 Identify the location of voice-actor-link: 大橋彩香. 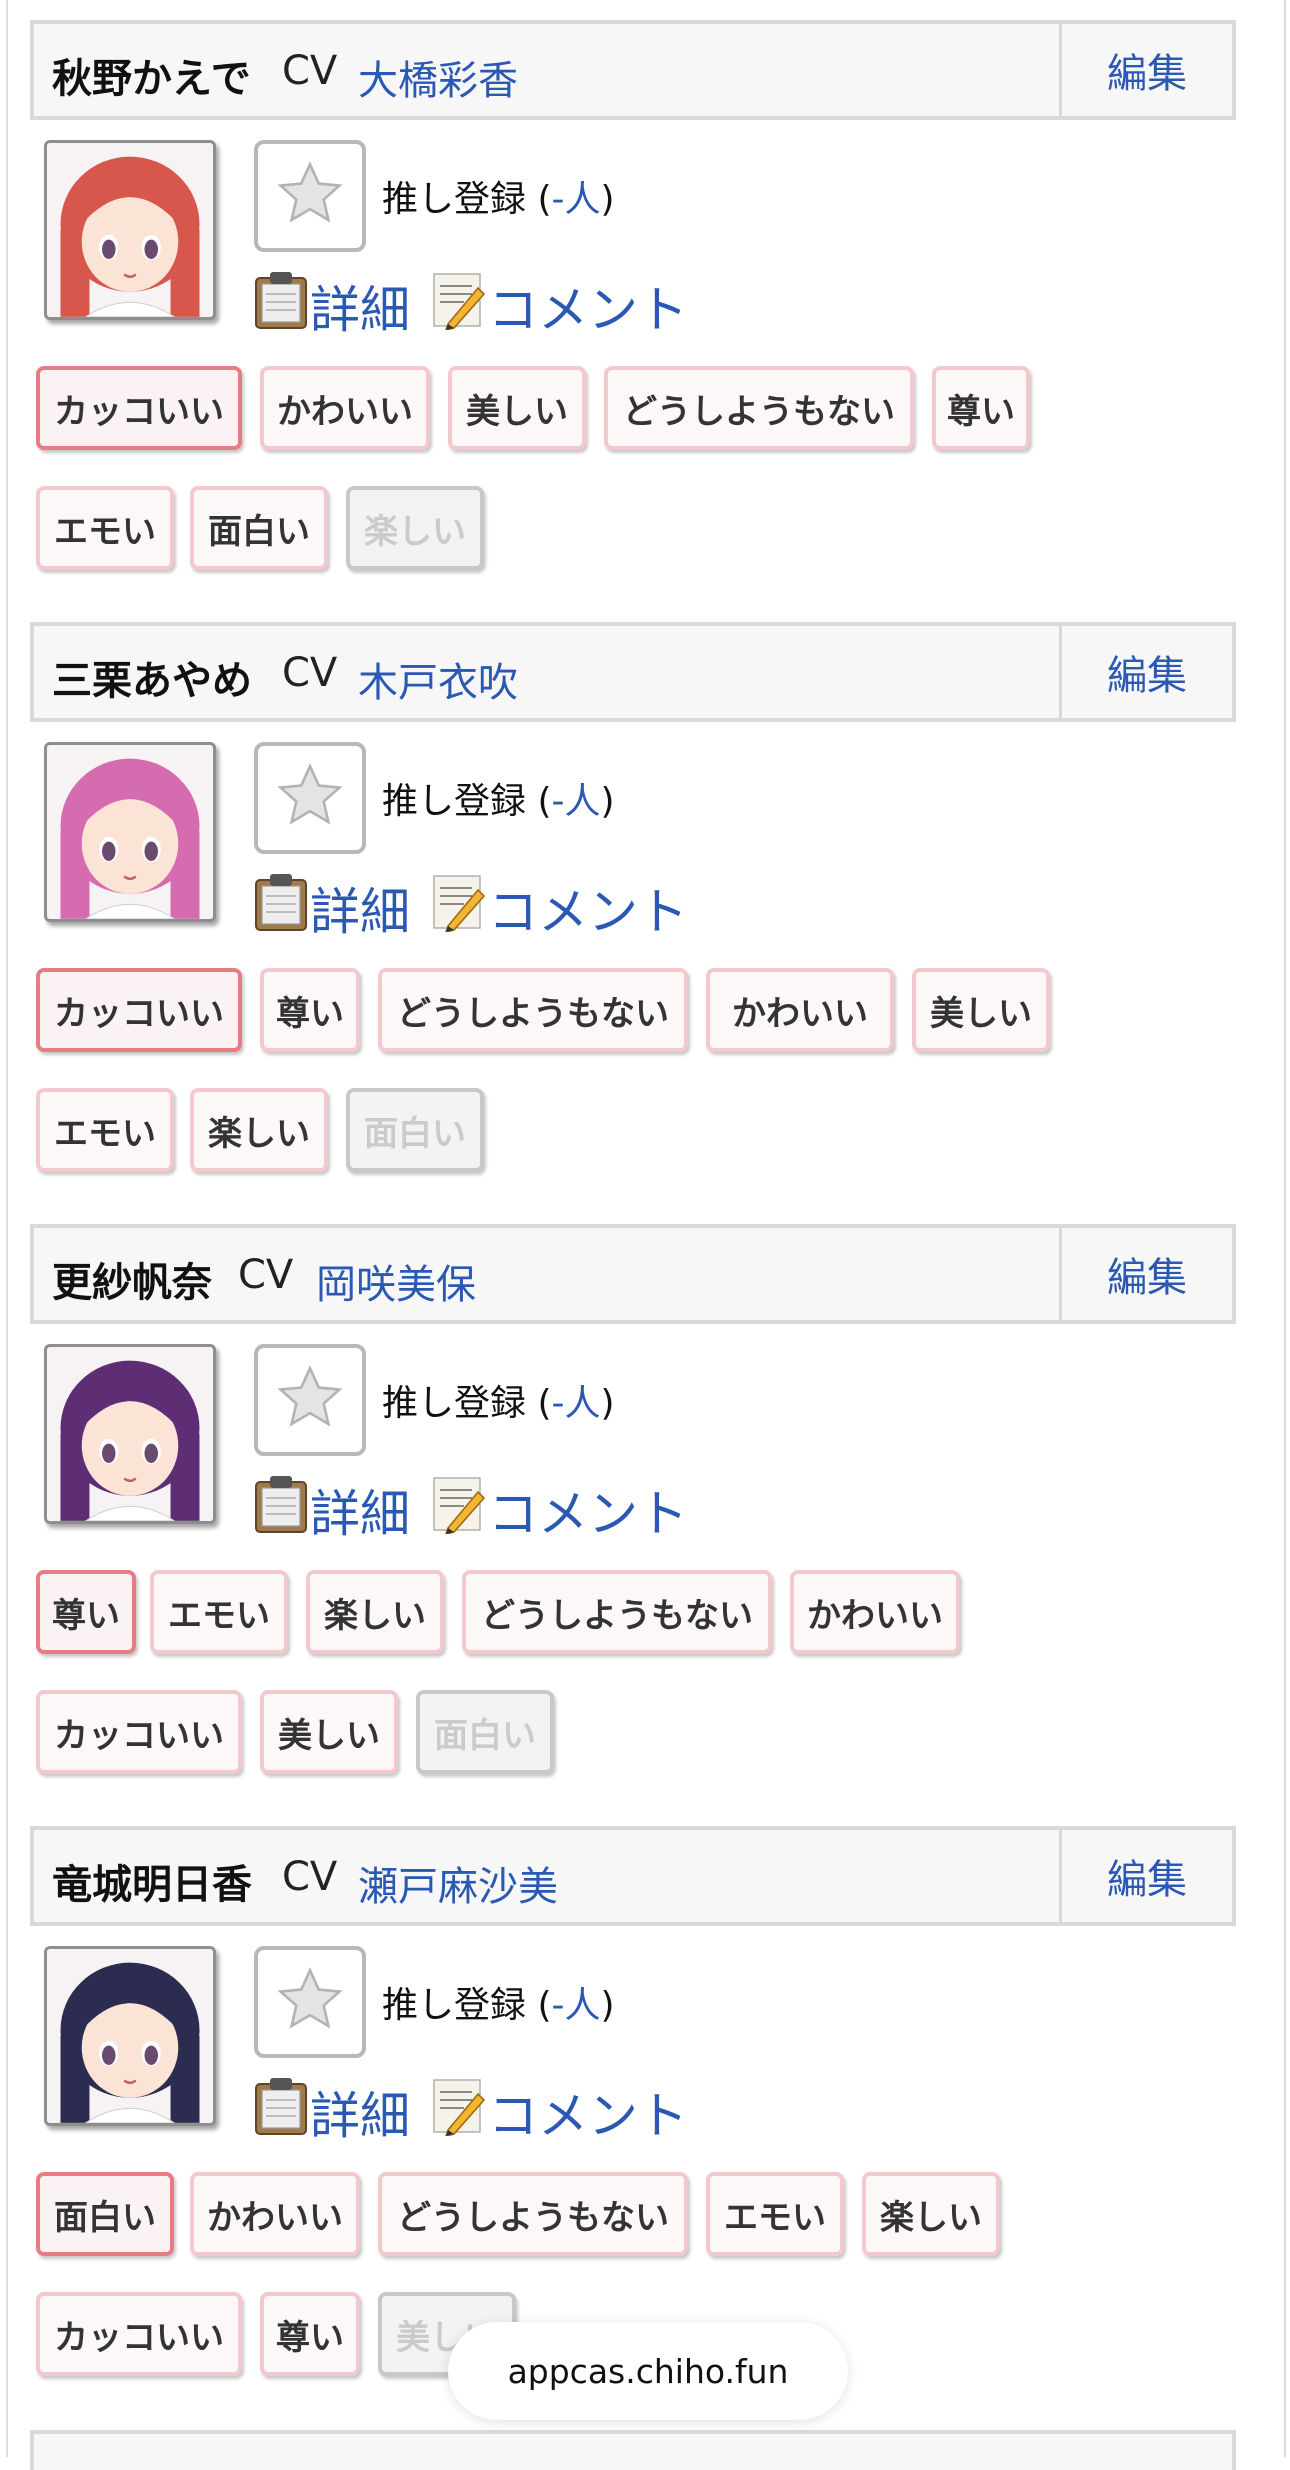
(438, 77).